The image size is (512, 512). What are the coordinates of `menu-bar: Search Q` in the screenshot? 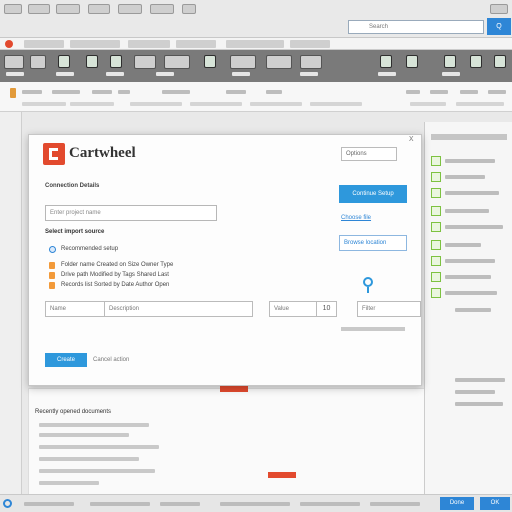 It's located at (256, 19).